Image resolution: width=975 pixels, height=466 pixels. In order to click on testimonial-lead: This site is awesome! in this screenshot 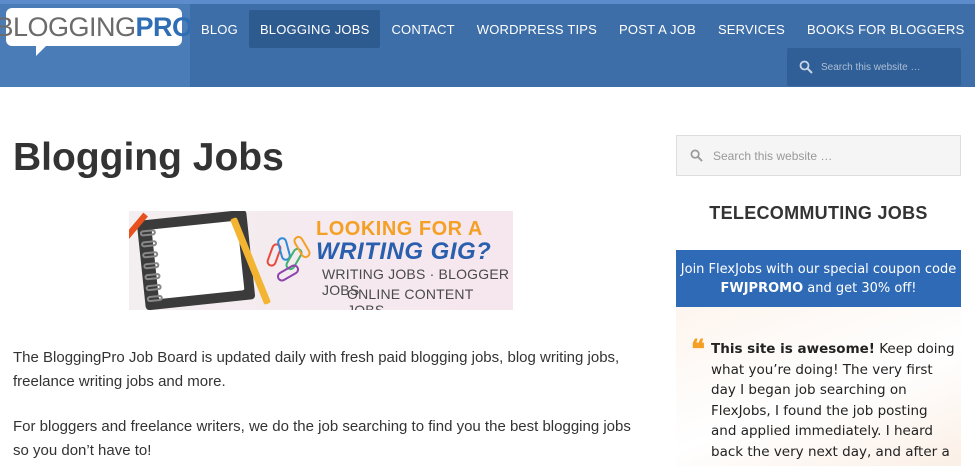, I will do `click(793, 349)`.